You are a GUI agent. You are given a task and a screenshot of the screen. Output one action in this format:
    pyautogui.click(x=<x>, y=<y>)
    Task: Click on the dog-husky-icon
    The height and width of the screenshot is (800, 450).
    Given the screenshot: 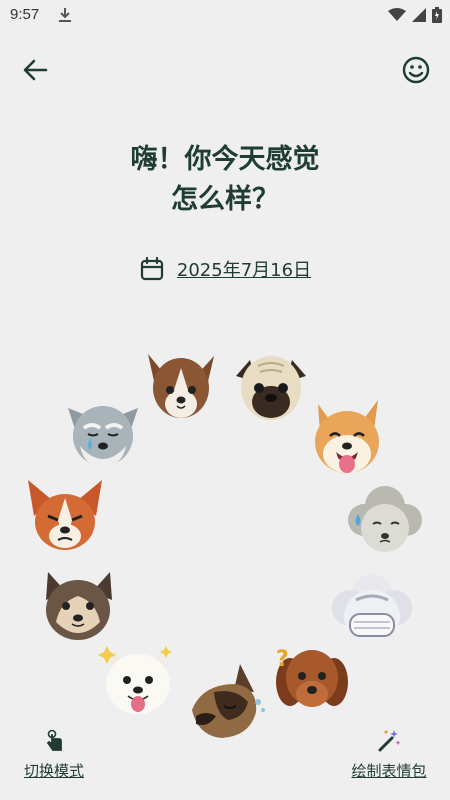 What is the action you would take?
    pyautogui.click(x=78, y=606)
    